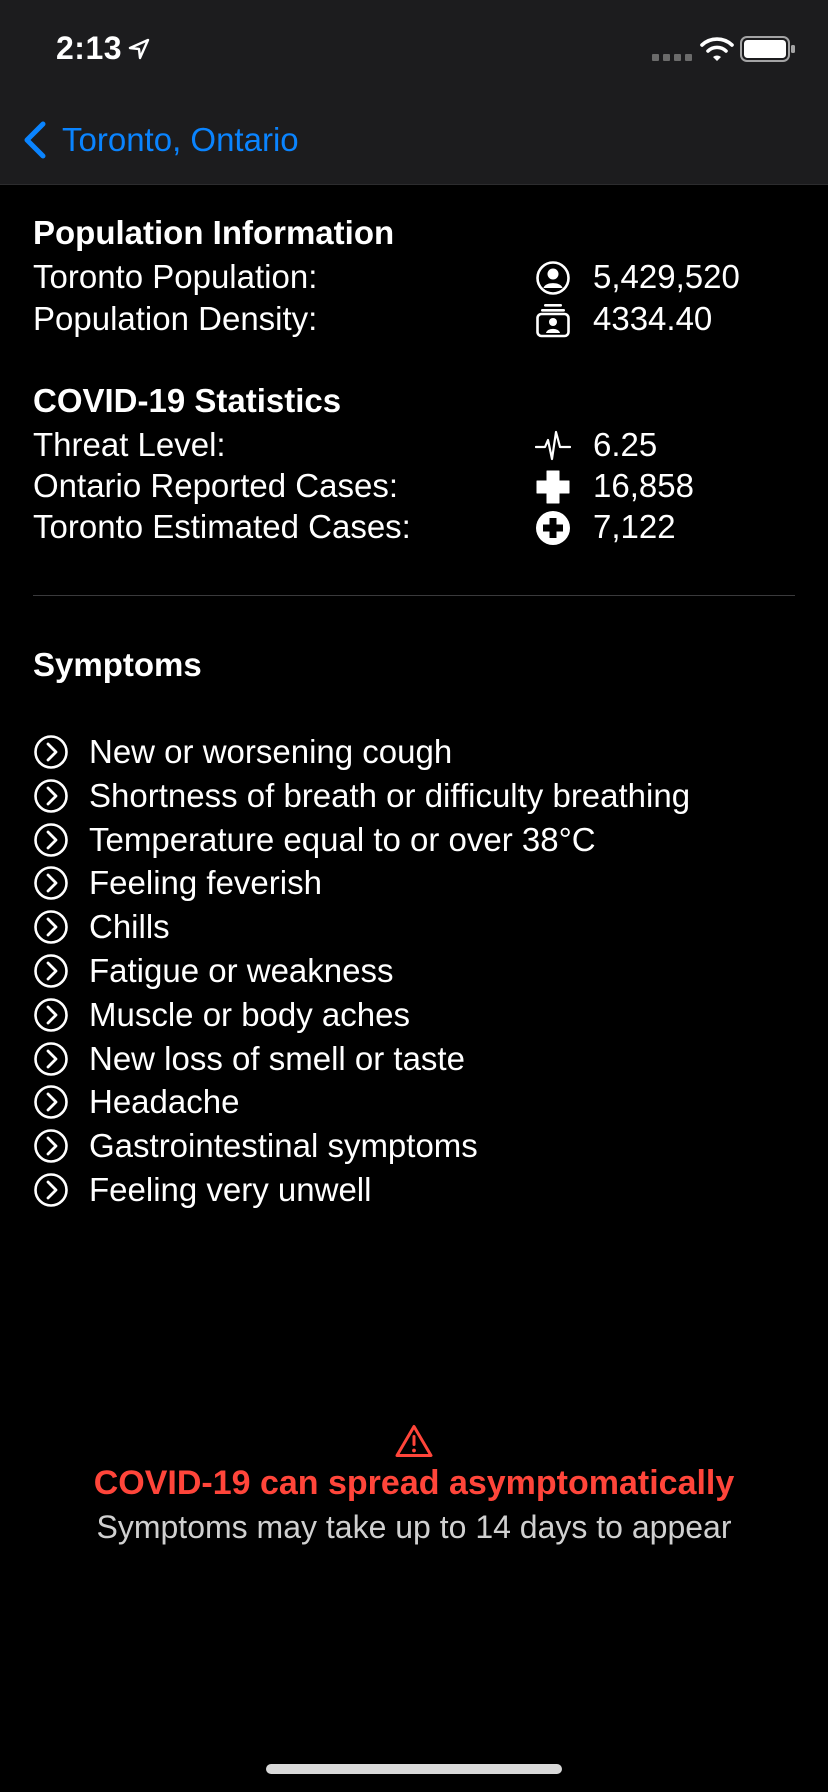 The height and width of the screenshot is (1792, 828). Describe the element at coordinates (634, 526) in the screenshot. I see `stat-value: 7,122` at that location.